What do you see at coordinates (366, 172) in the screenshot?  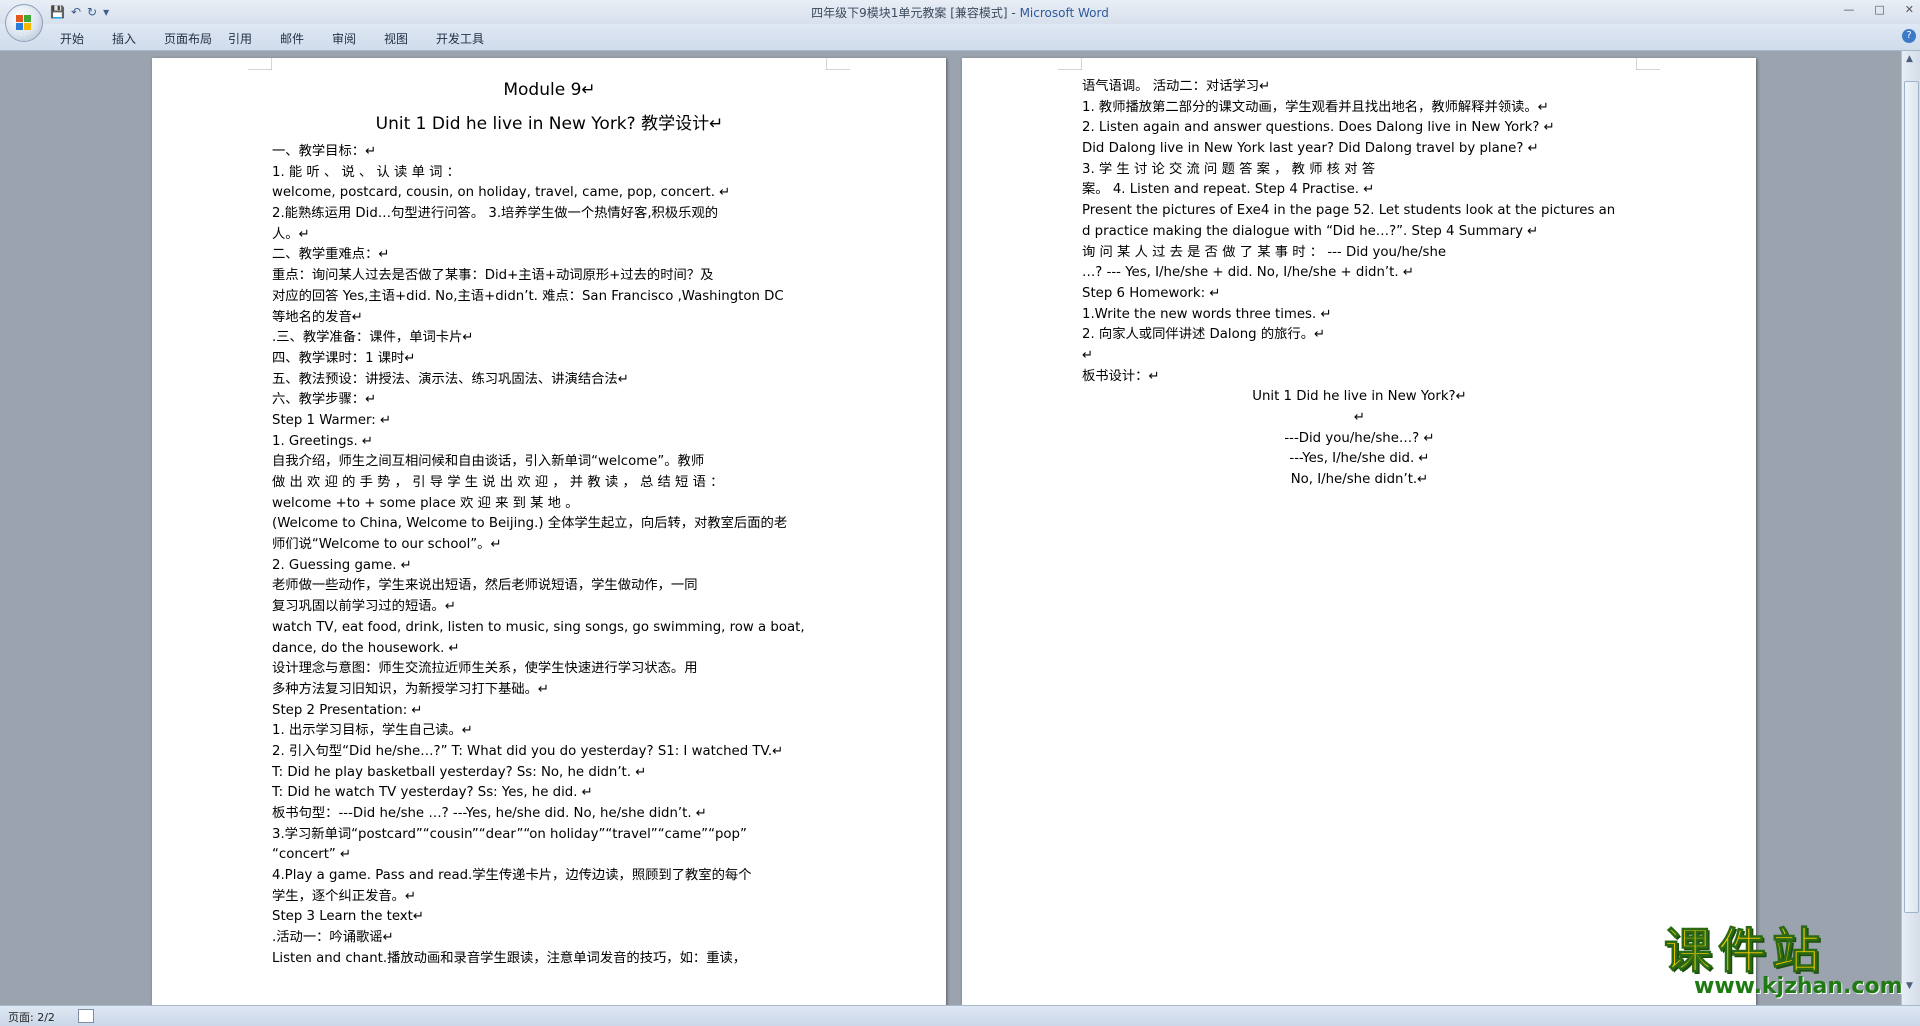 I see `text-line: 1. 能 听 、 说 、 认 读 单 词 ：` at bounding box center [366, 172].